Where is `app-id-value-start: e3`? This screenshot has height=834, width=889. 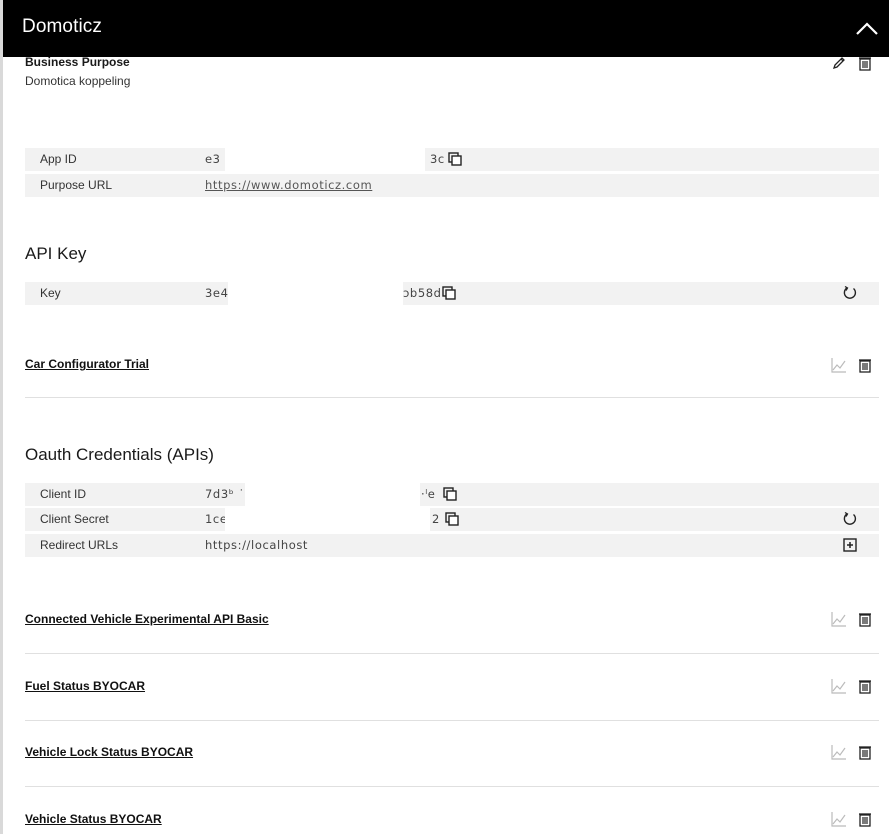
app-id-value-start: e3 is located at coordinates (213, 159).